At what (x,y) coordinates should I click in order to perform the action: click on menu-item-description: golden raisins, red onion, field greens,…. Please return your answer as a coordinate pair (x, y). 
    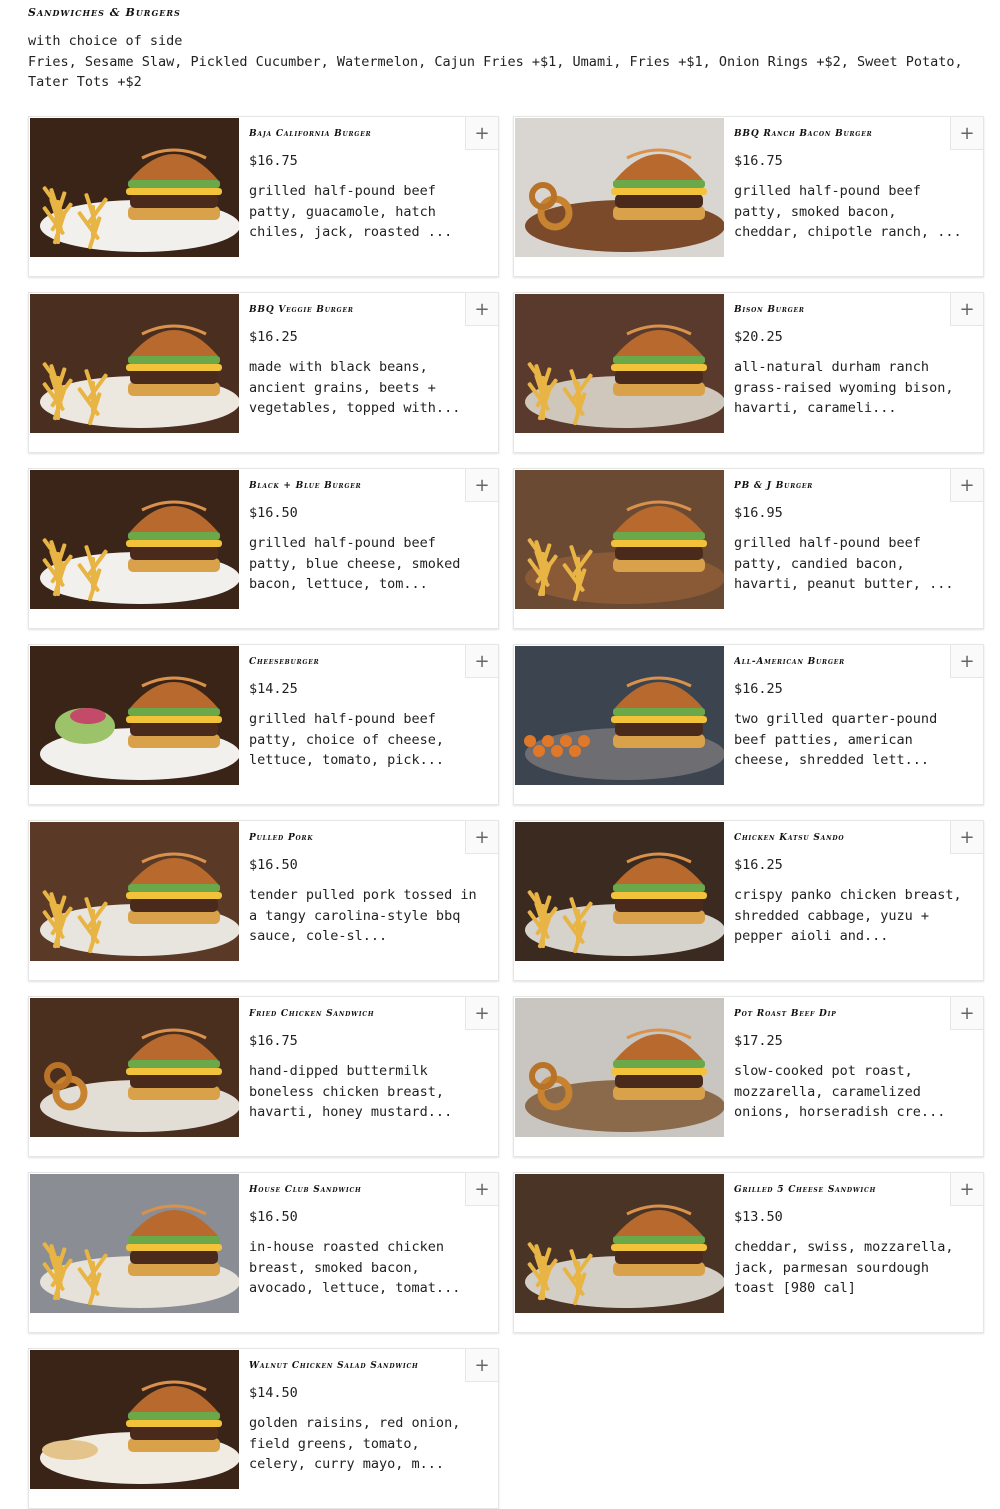
    Looking at the image, I should click on (355, 1443).